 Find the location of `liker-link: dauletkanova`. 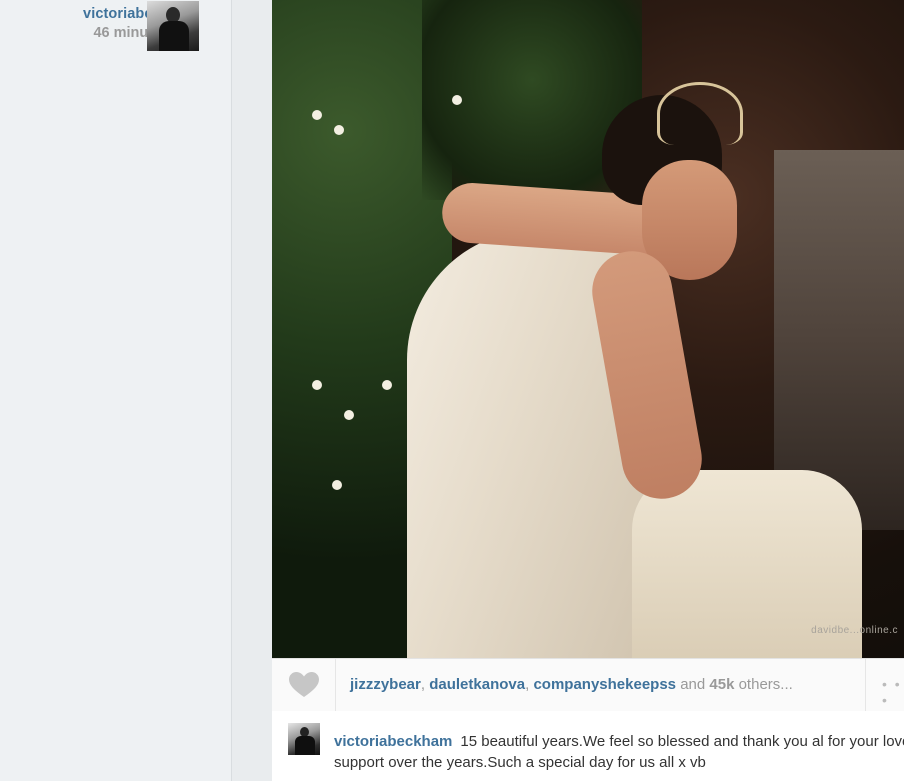

liker-link: dauletkanova is located at coordinates (477, 684).